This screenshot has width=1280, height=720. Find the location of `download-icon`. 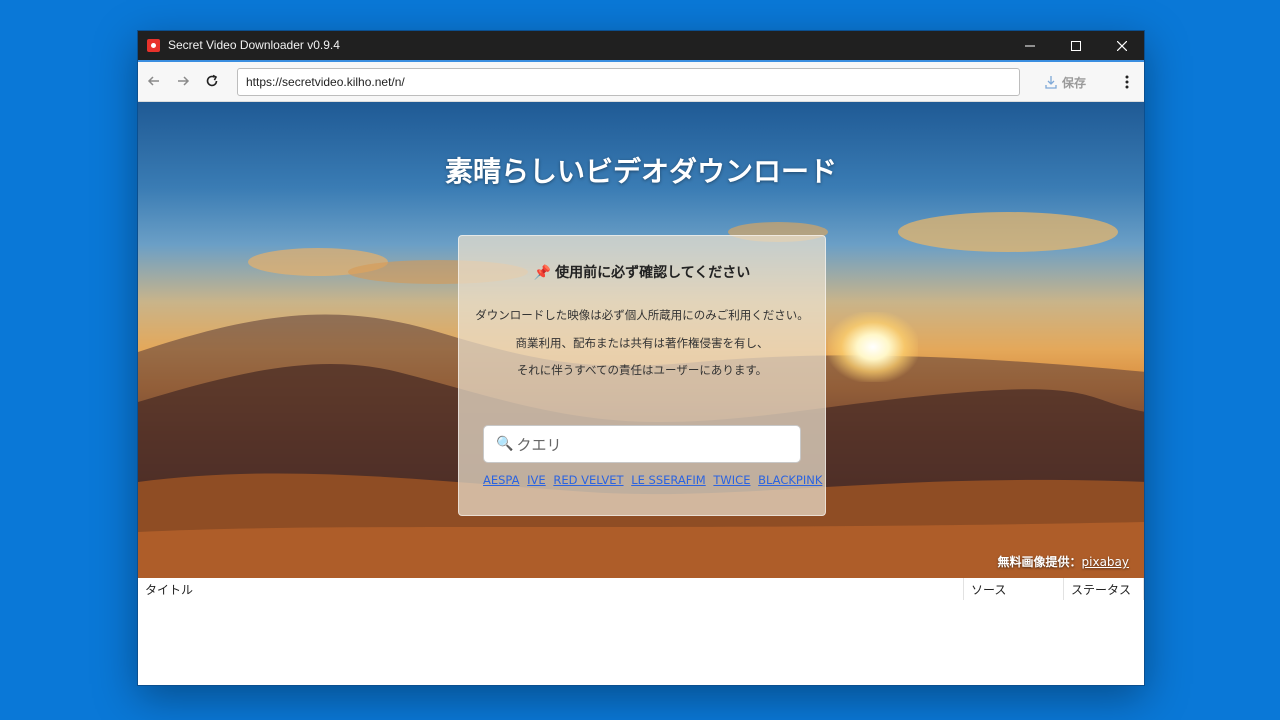

download-icon is located at coordinates (1051, 82).